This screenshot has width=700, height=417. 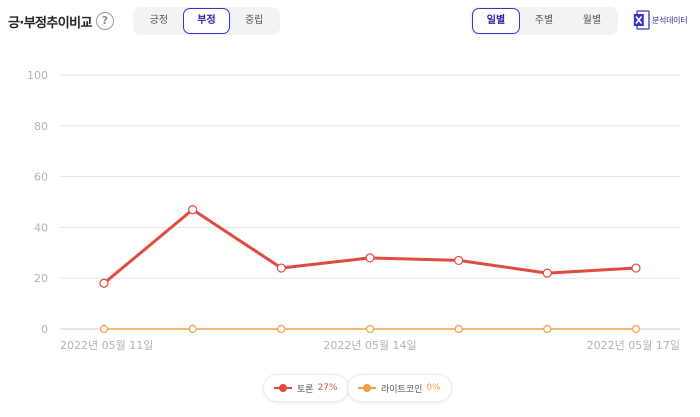 I want to click on legend-item-series-2: 라이트코인 0%, so click(x=399, y=388).